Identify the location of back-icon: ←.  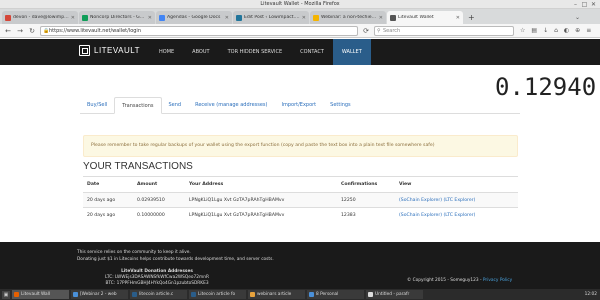
(8, 31).